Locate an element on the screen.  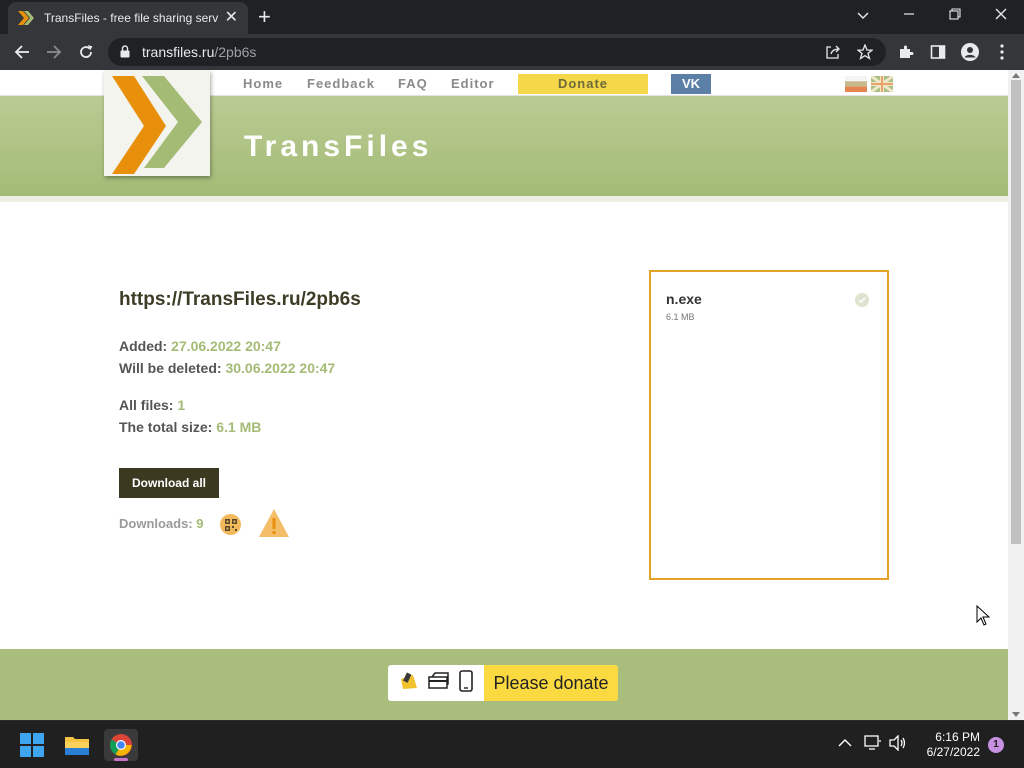
donate-widget: Please donate is located at coordinates (503, 683).